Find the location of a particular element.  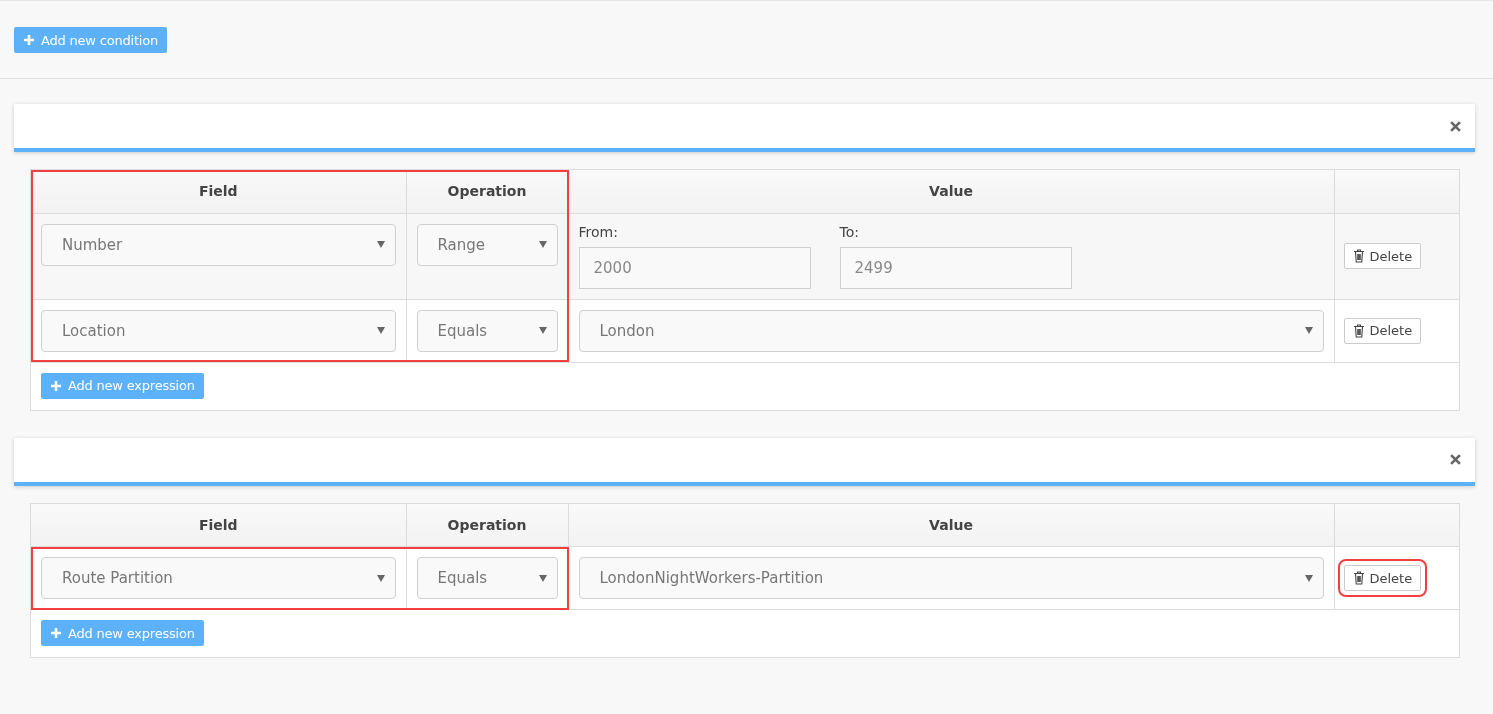

operation-dropdown: Range is located at coordinates (487, 244).